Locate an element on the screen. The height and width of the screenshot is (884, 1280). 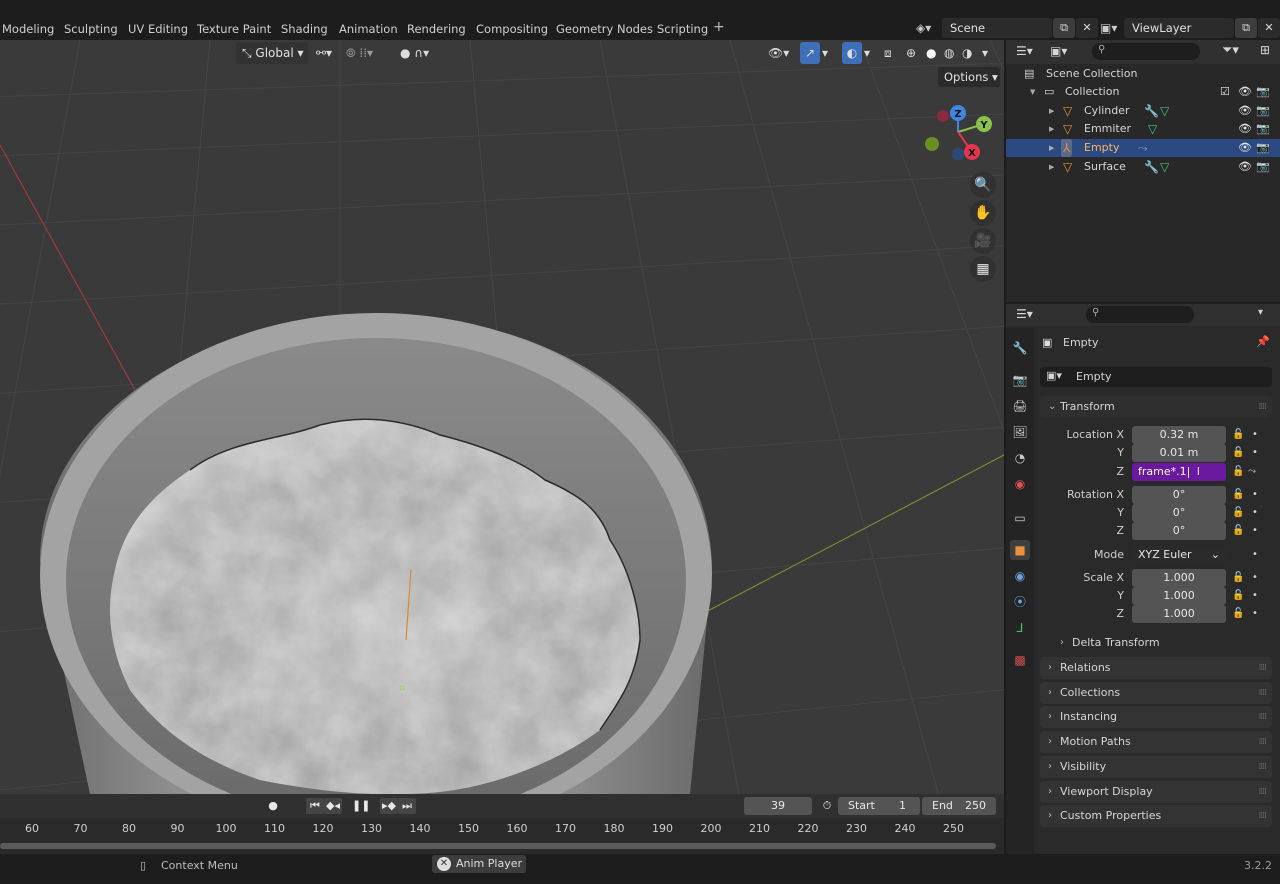
new-view-layer-button: ⧉ is located at coordinates (1246, 28).